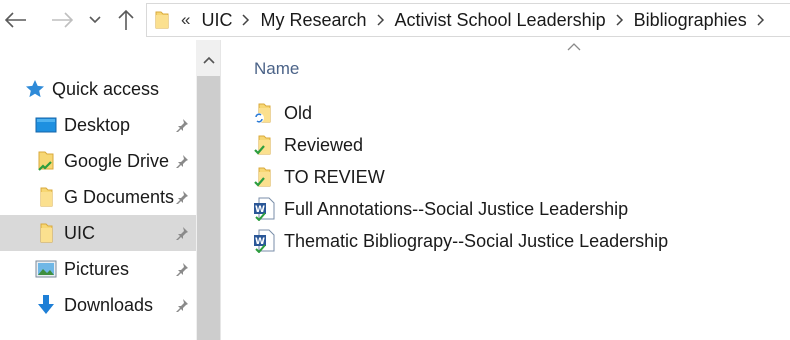 The width and height of the screenshot is (790, 340). I want to click on arrow-right-icon, so click(62, 20).